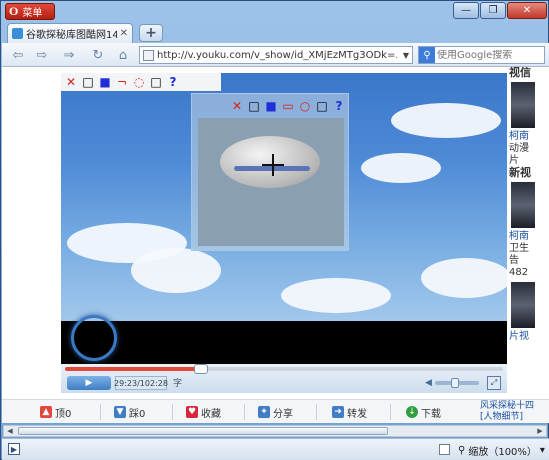 This screenshot has height=460, width=549. Describe the element at coordinates (98, 55) in the screenshot. I see `reload-button: ↻` at that location.